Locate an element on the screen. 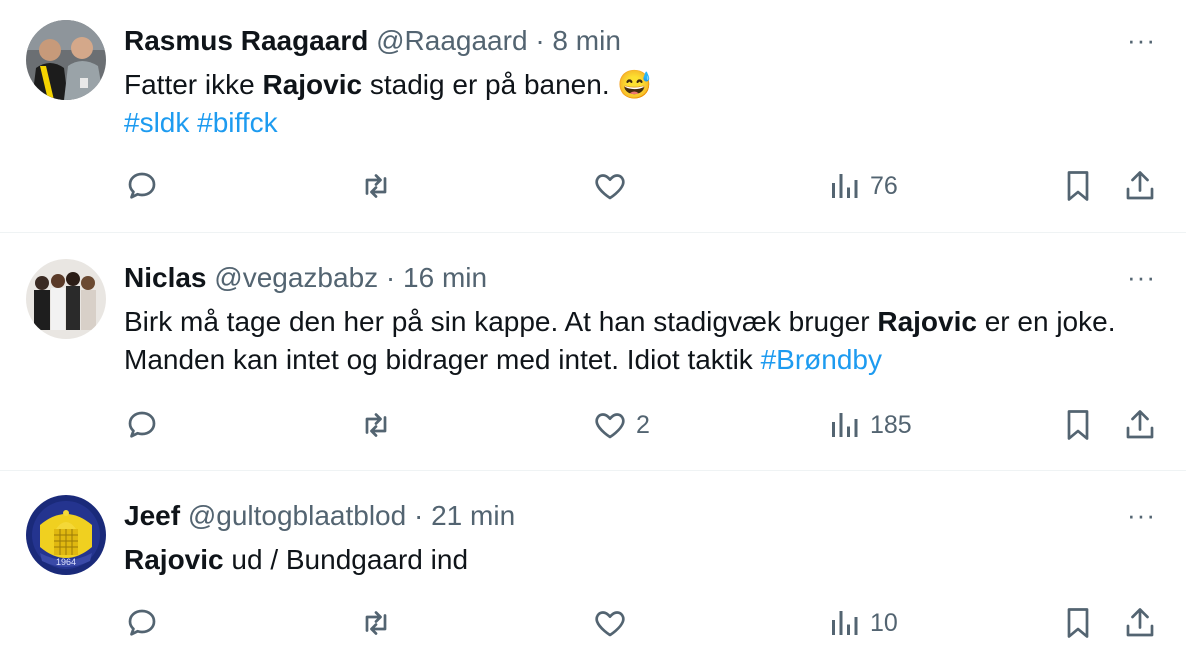  action-bar: 10 is located at coordinates (593, 625).